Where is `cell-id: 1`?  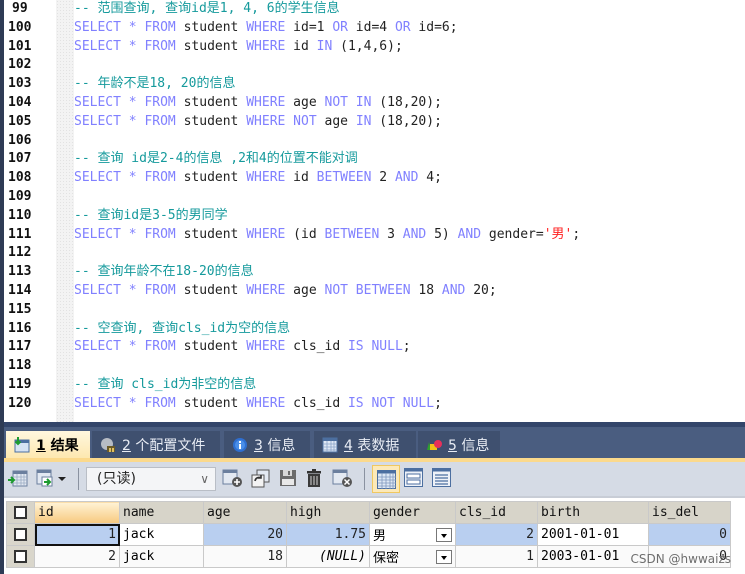 cell-id: 1 is located at coordinates (77, 534).